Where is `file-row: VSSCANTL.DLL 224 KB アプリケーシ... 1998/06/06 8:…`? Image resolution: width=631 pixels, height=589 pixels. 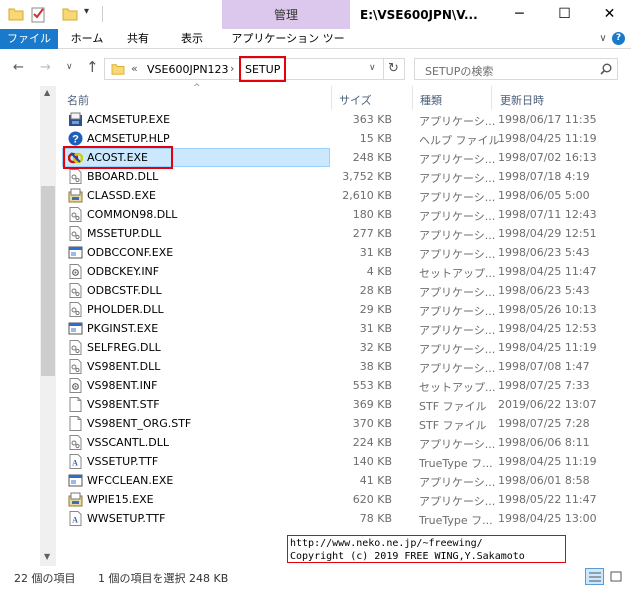 file-row: VSSCANTL.DLL 224 KB アプリケーシ... 1998/06/06 8:… is located at coordinates (344, 442).